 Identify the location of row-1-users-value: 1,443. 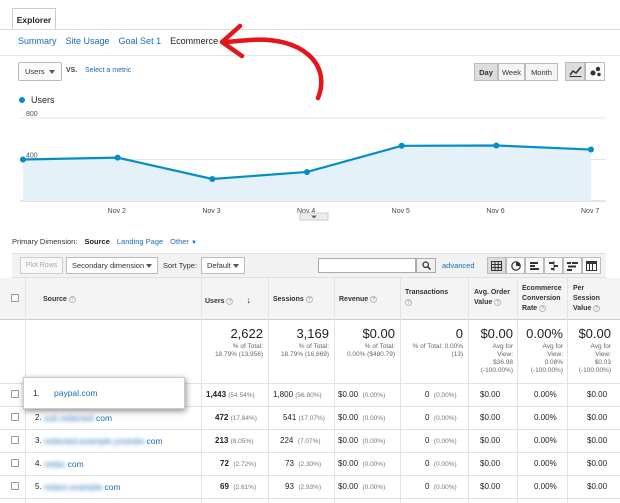
(216, 394).